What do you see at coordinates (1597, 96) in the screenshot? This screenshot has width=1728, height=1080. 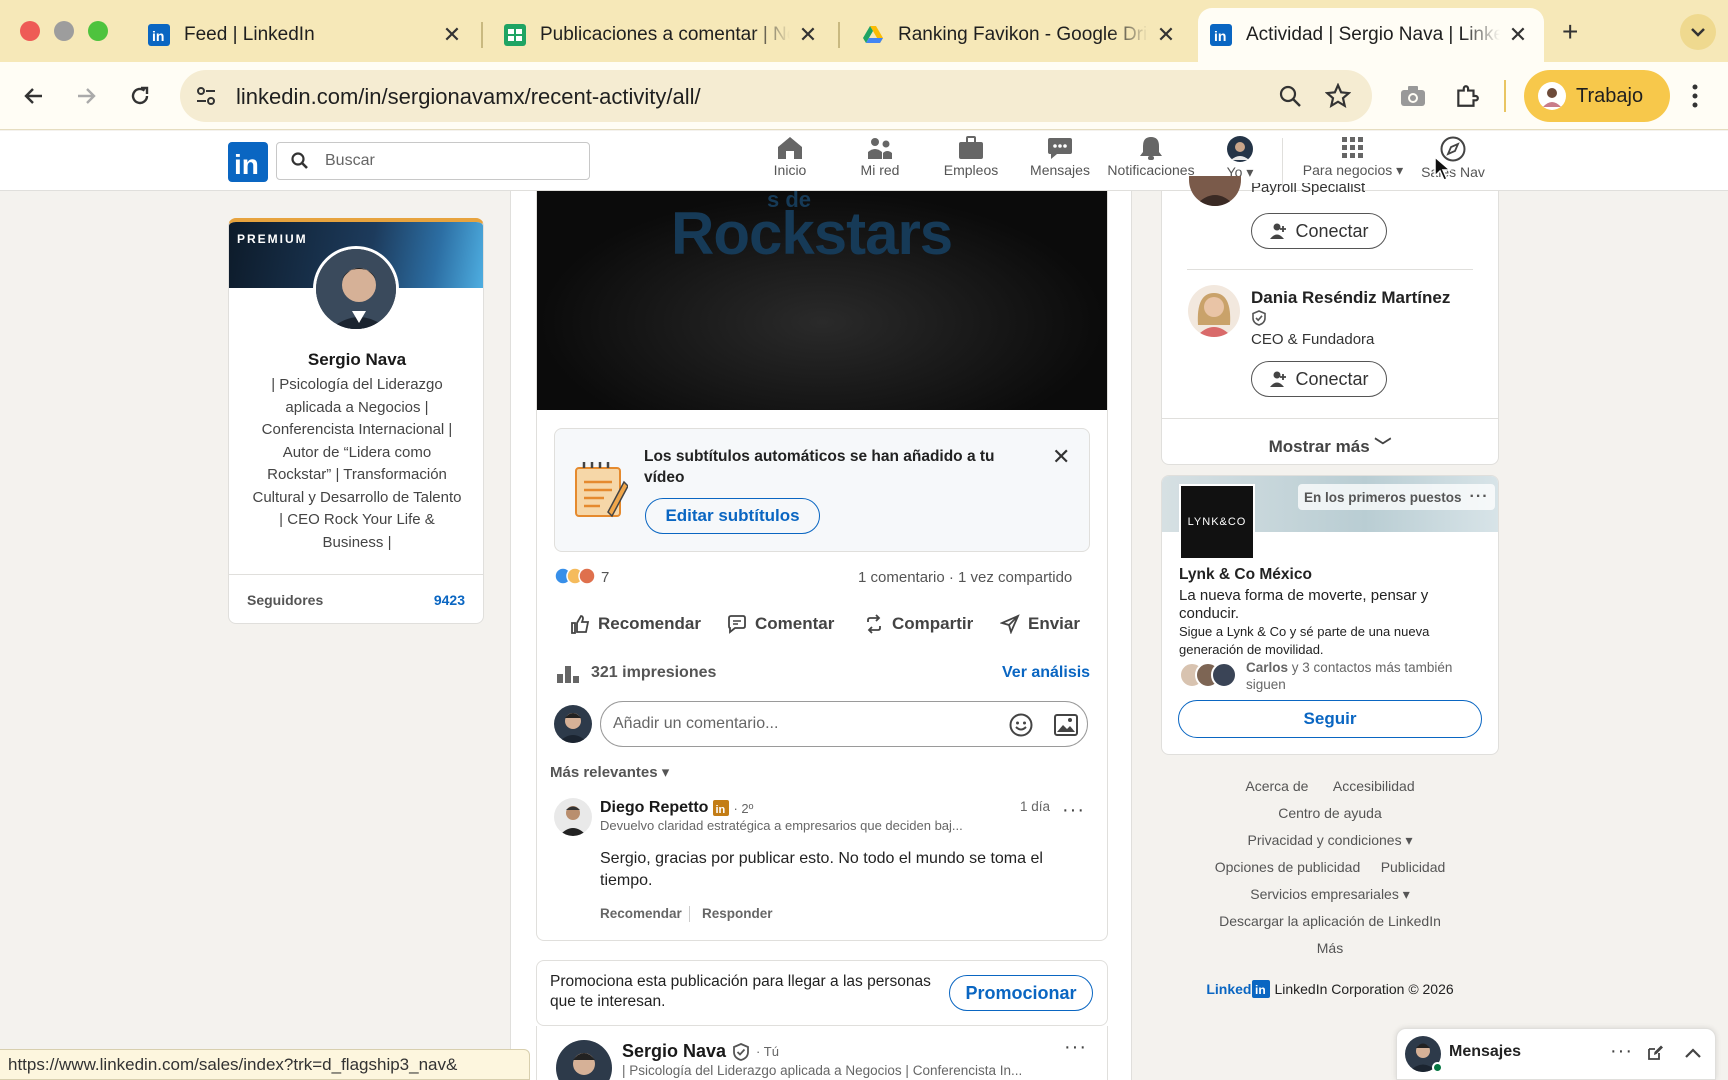 I see `browser-profile-button: Trabajo` at bounding box center [1597, 96].